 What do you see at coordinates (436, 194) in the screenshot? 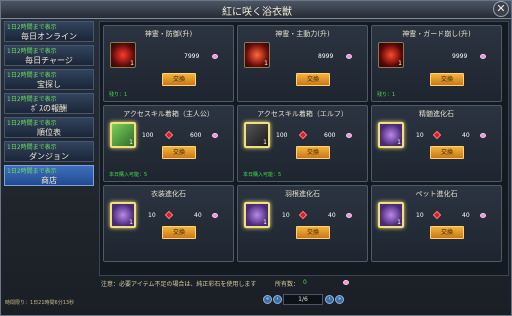
I see `item-name: ペット進化石` at bounding box center [436, 194].